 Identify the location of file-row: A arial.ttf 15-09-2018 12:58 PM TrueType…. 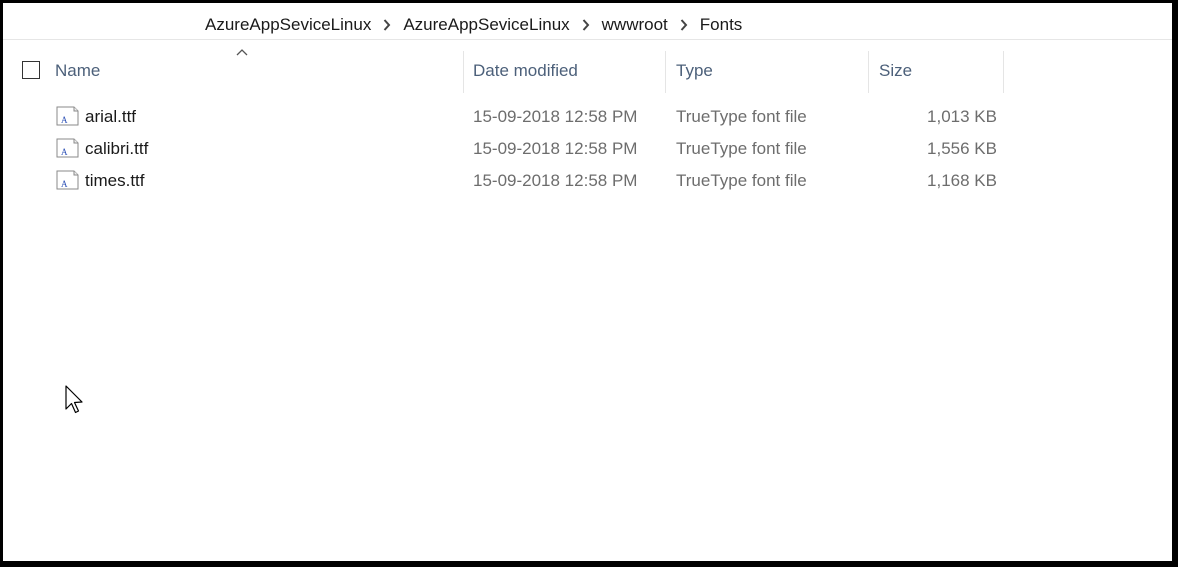
(526, 117).